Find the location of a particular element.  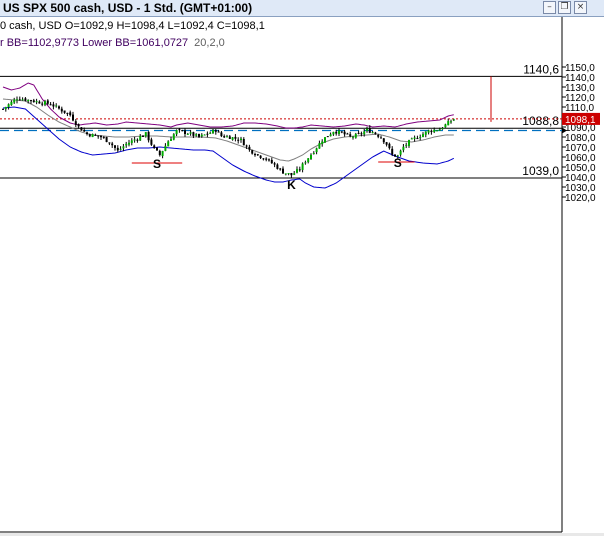

restore-icon: ❐ is located at coordinates (564, 7).